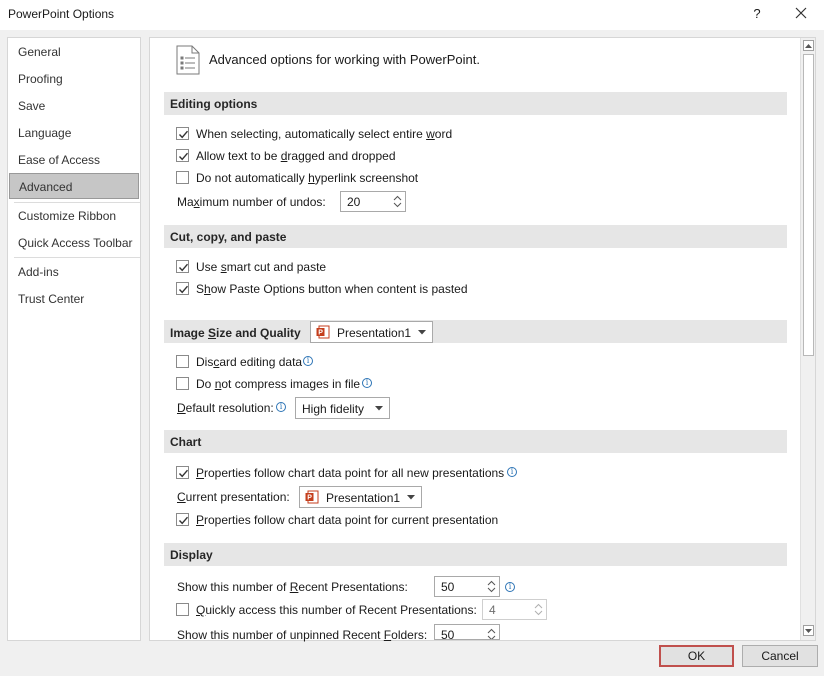 The width and height of the screenshot is (824, 676). I want to click on sidebar-item-ease-of-access: Ease of Access, so click(74, 160).